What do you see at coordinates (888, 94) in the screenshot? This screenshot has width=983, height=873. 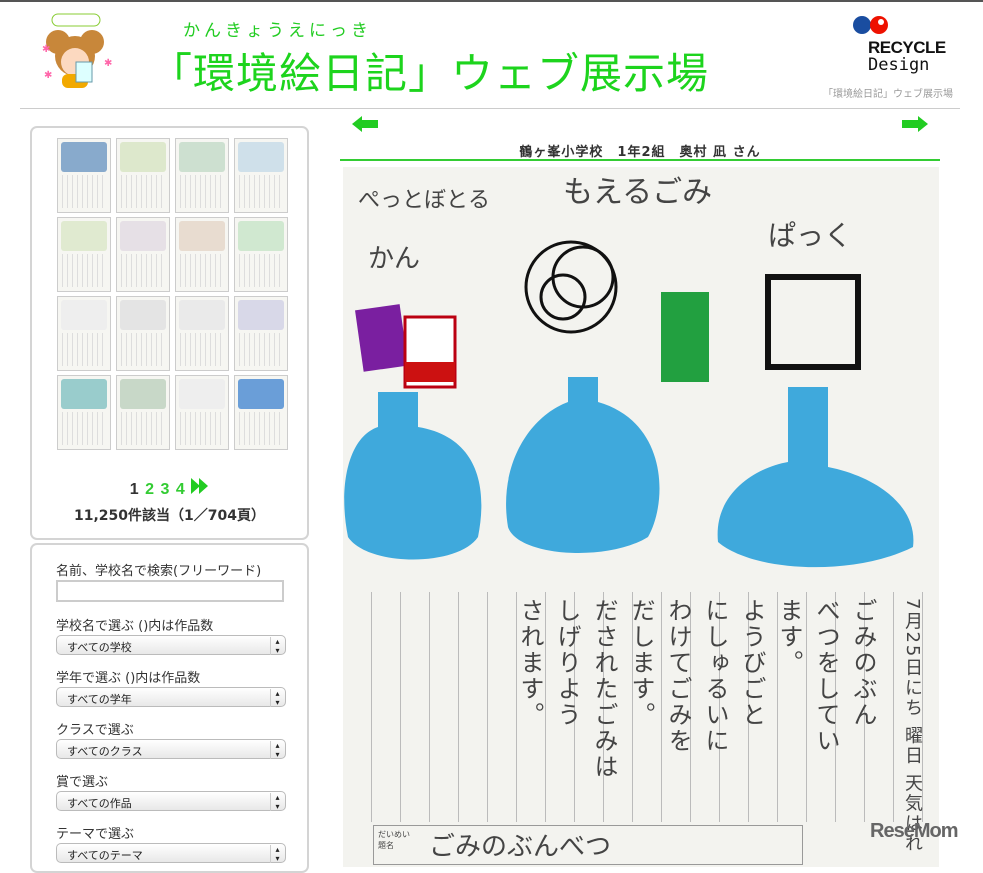 I see `header-subtitle: 「環境絵日記」ウェブ展示場` at bounding box center [888, 94].